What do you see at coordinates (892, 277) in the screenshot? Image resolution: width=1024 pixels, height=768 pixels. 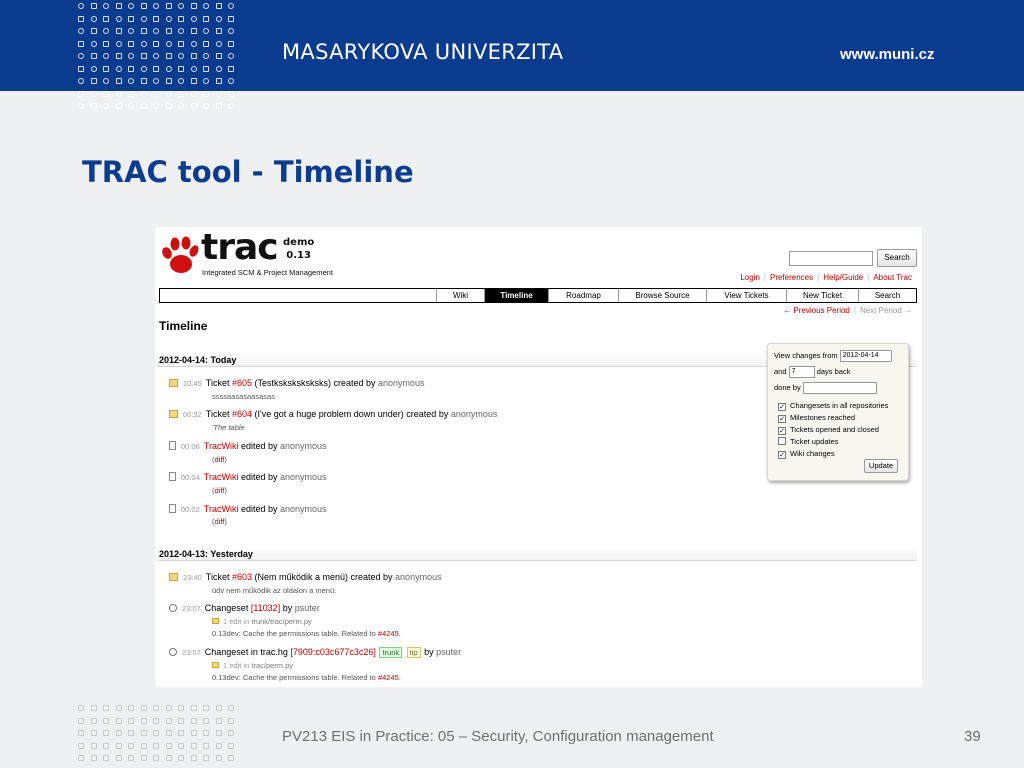 I see `about-trac-link: About Trac` at bounding box center [892, 277].